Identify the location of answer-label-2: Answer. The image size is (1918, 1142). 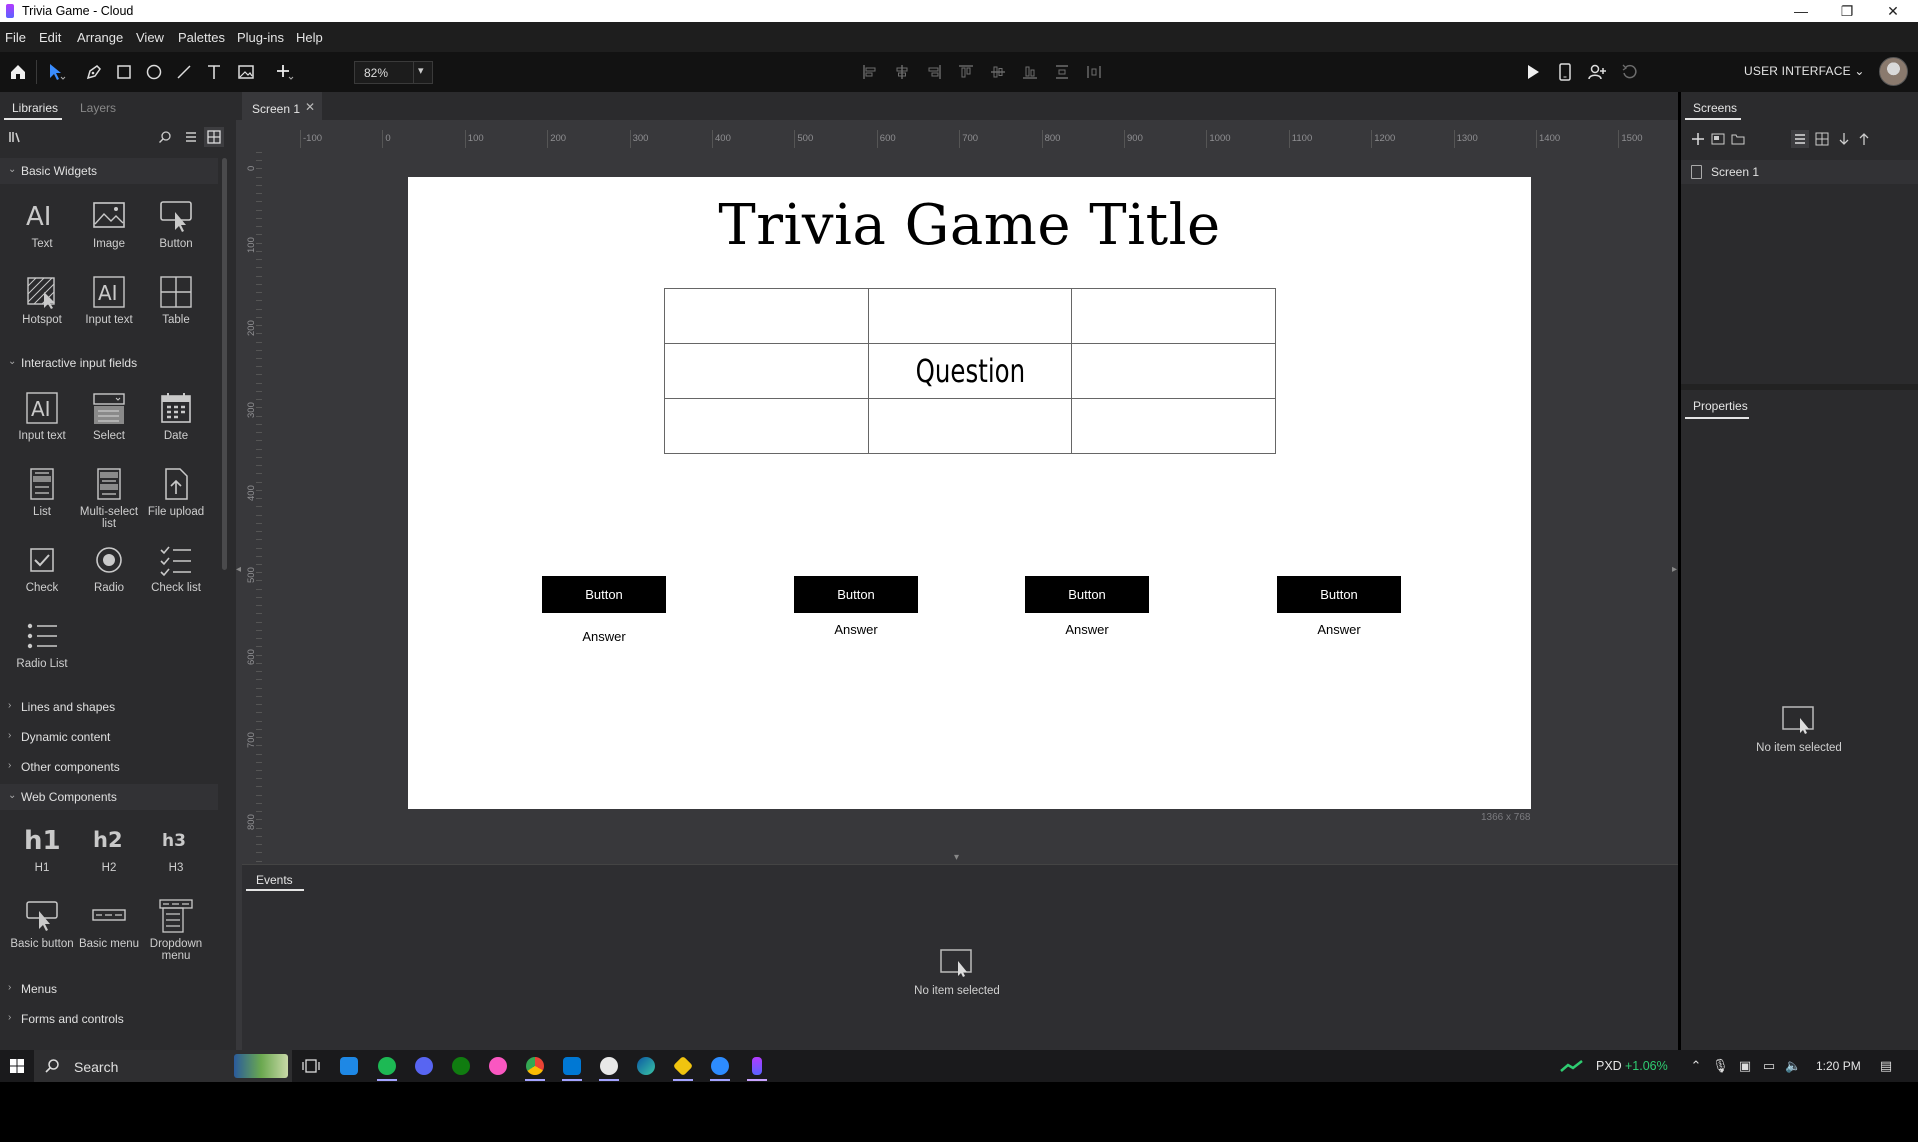
(856, 629).